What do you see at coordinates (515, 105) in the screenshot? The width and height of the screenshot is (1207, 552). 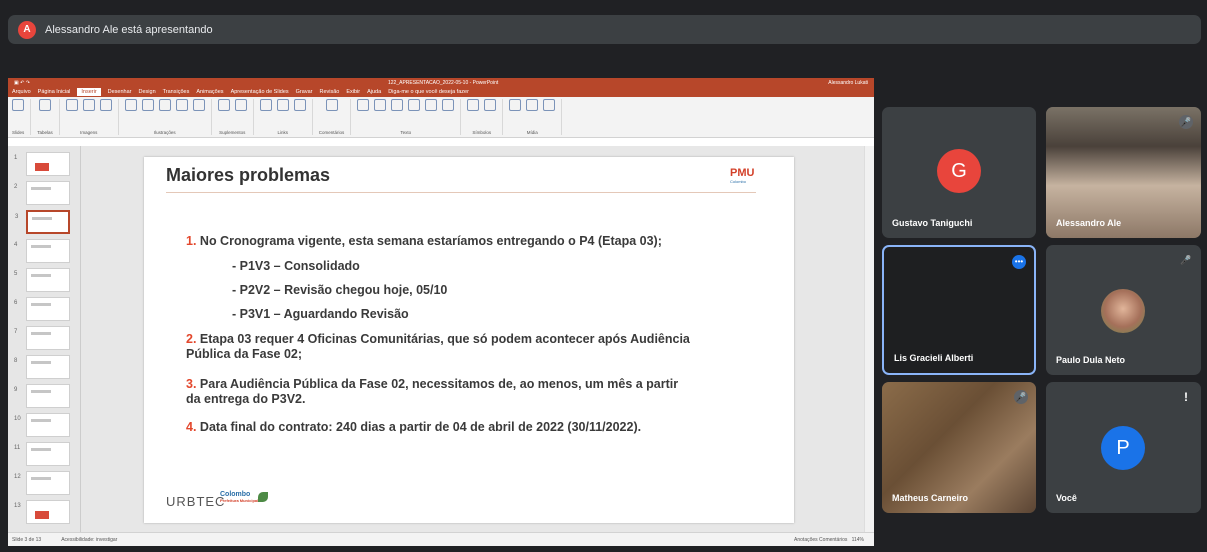 I see `video-icon` at bounding box center [515, 105].